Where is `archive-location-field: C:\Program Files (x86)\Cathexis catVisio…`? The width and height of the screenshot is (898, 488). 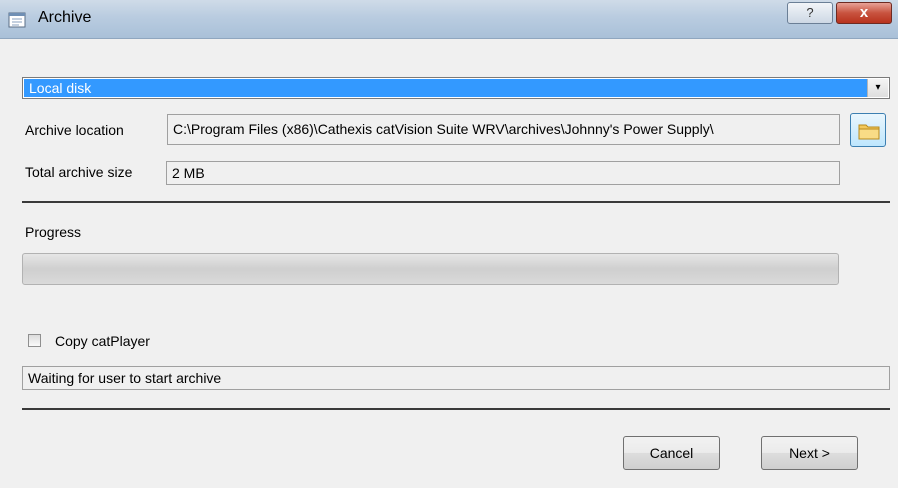
archive-location-field: C:\Program Files (x86)\Cathexis catVisio… is located at coordinates (503, 129).